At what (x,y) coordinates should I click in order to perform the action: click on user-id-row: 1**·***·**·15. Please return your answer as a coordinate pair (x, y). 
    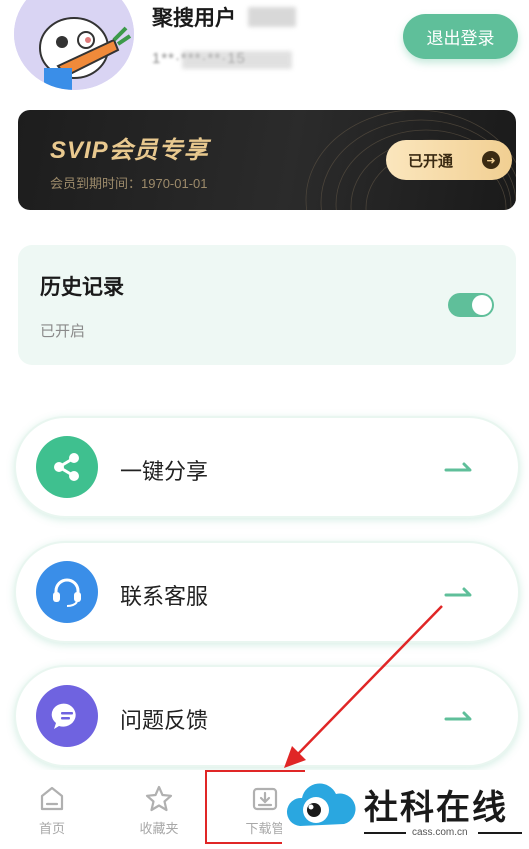
    Looking at the image, I should click on (222, 59).